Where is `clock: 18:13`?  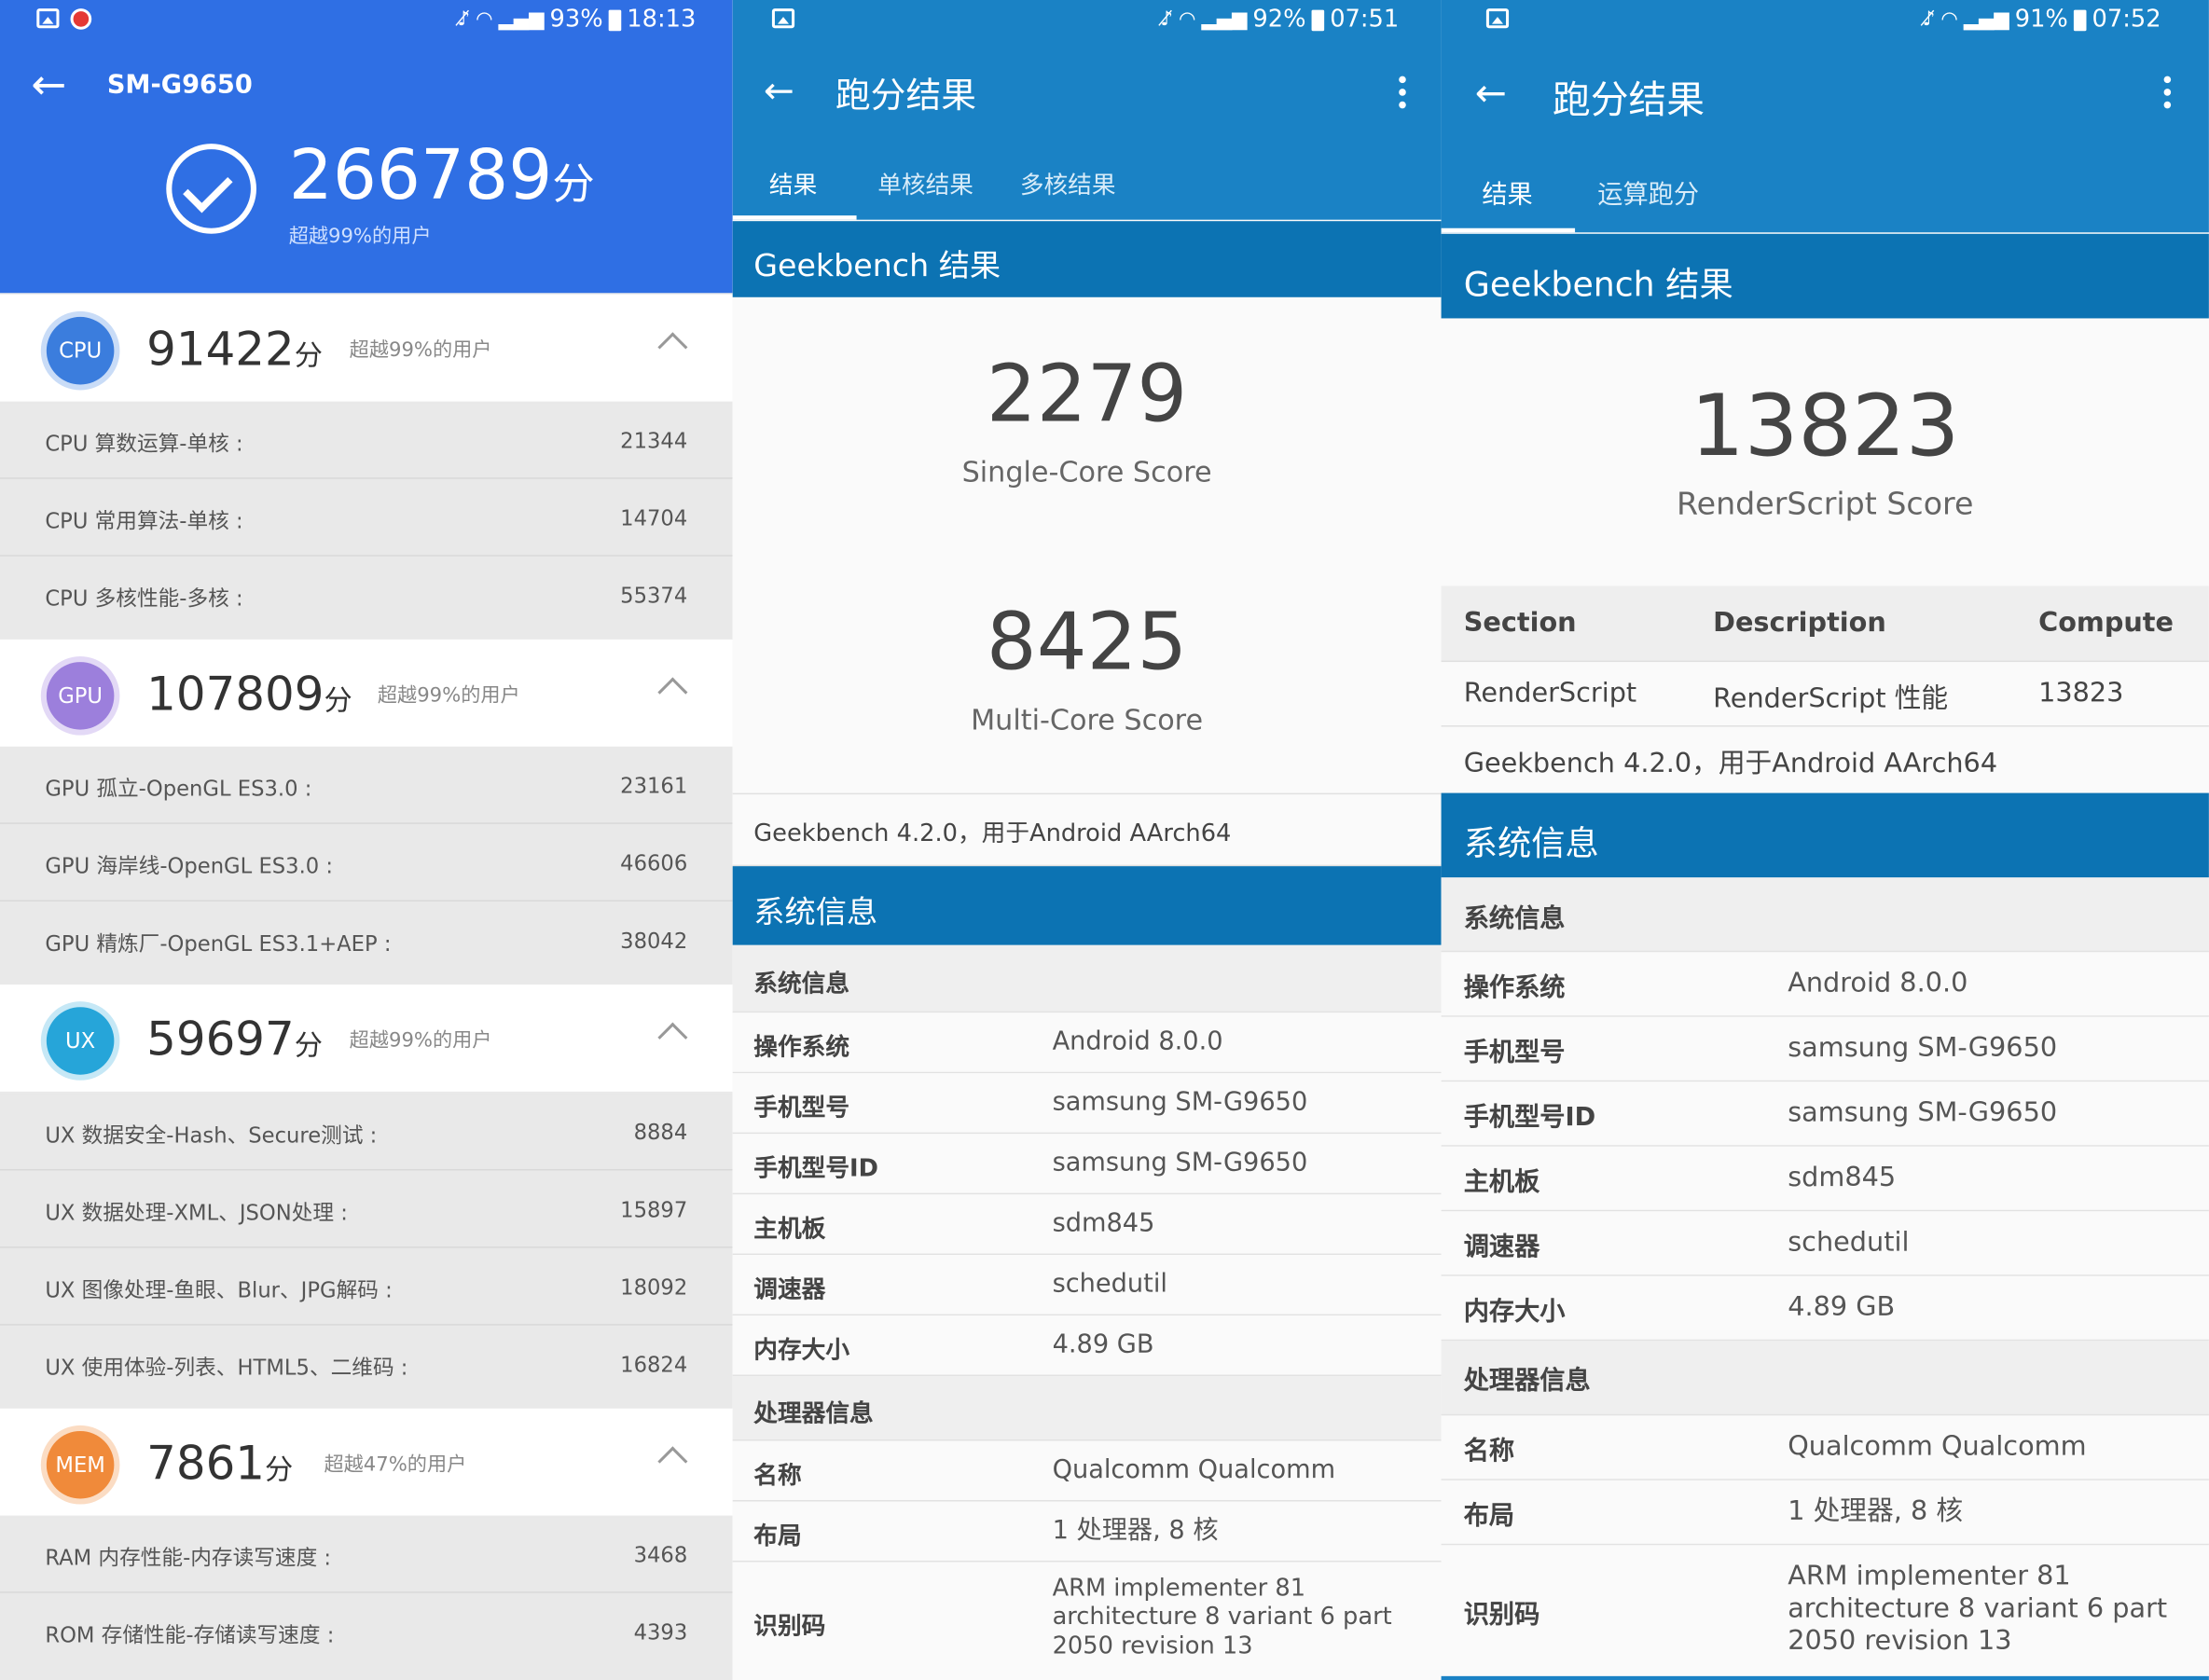
clock: 18:13 is located at coordinates (662, 20).